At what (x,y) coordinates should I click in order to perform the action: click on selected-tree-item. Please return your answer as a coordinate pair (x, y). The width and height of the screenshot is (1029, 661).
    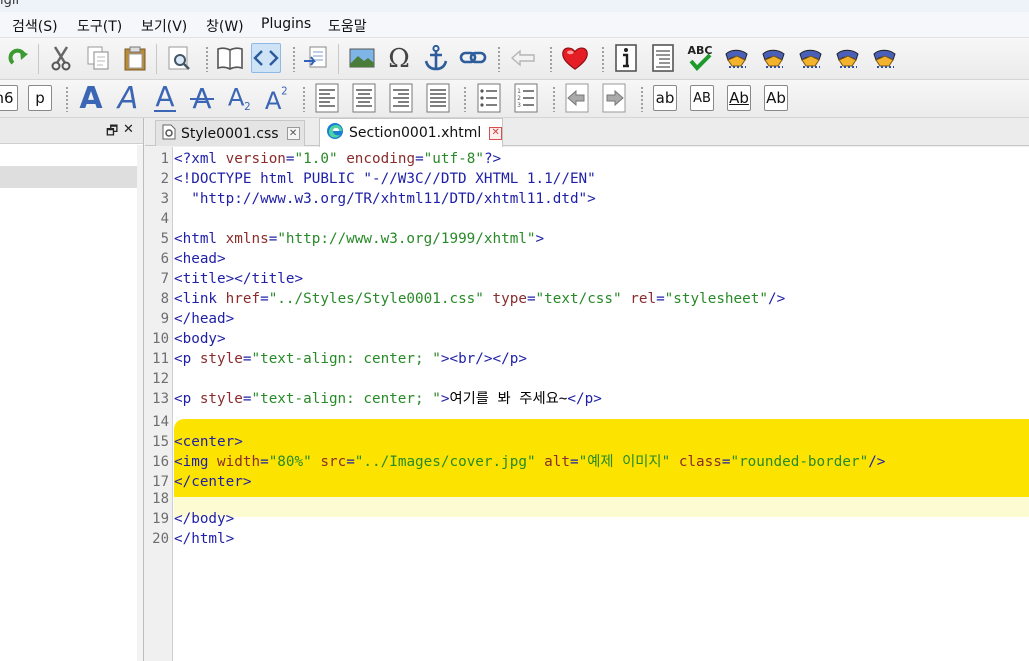
    Looking at the image, I should click on (68, 177).